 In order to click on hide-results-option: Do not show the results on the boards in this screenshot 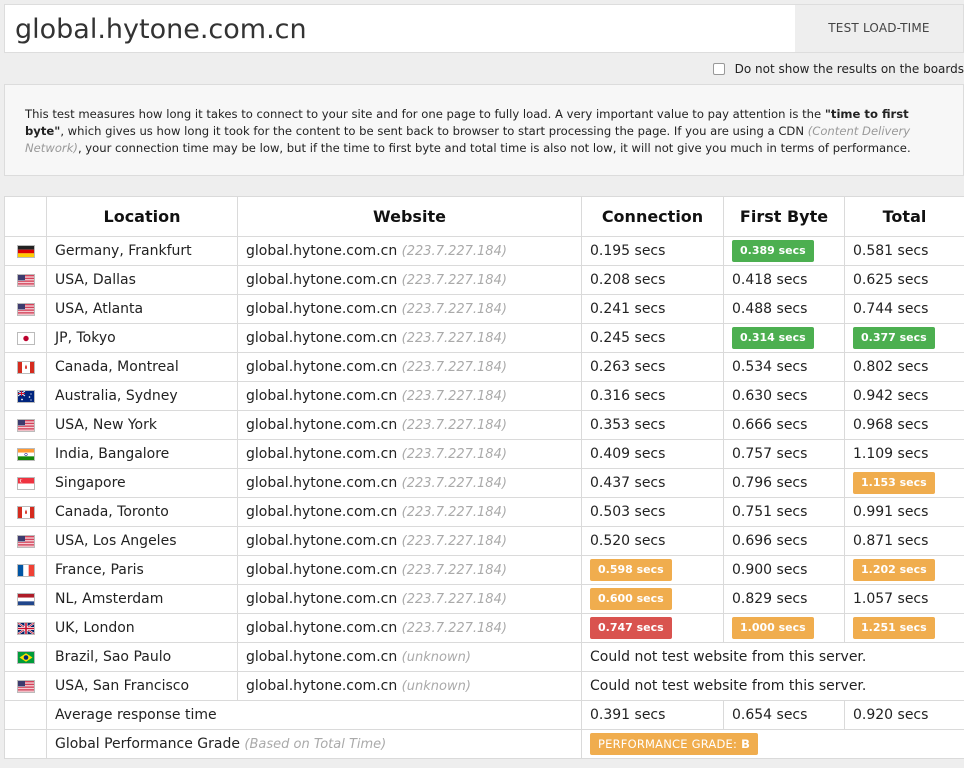, I will do `click(838, 69)`.